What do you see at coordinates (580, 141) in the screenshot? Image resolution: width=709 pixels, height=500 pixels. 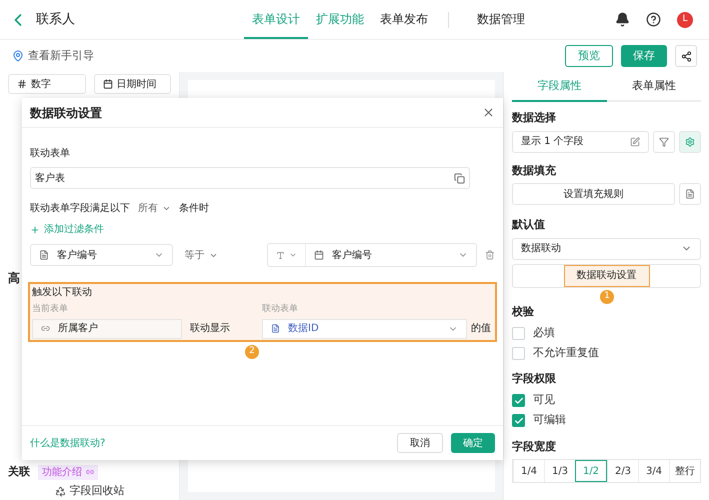 I see `select-field: 显示 1 个字段` at bounding box center [580, 141].